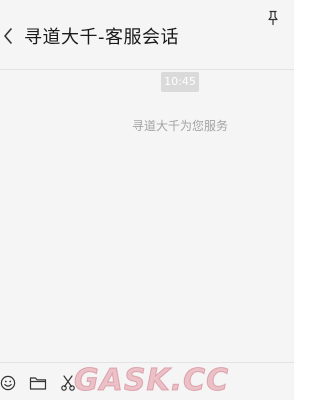 The image size is (320, 400). What do you see at coordinates (8, 383) in the screenshot?
I see `emoji-icon` at bounding box center [8, 383].